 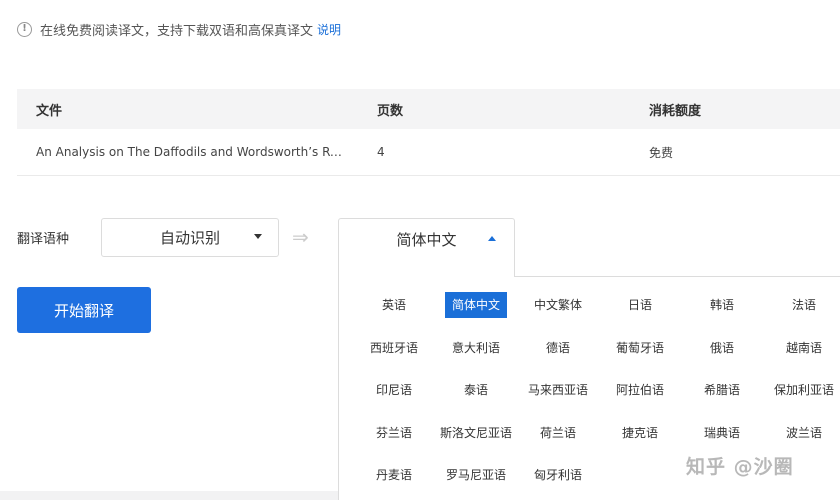 I want to click on translate-language-label: 翻译语种, so click(x=43, y=239).